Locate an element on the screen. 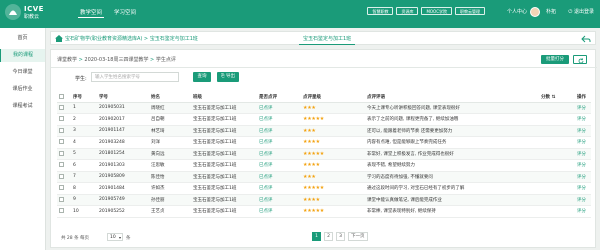 This screenshot has height=250, width=600. next-page-button: 下一页 is located at coordinates (358, 236).